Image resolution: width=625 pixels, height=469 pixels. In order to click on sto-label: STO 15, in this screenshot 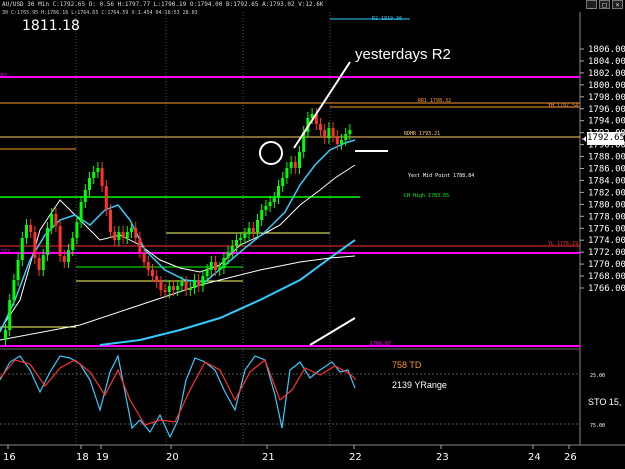, I will do `click(605, 402)`.